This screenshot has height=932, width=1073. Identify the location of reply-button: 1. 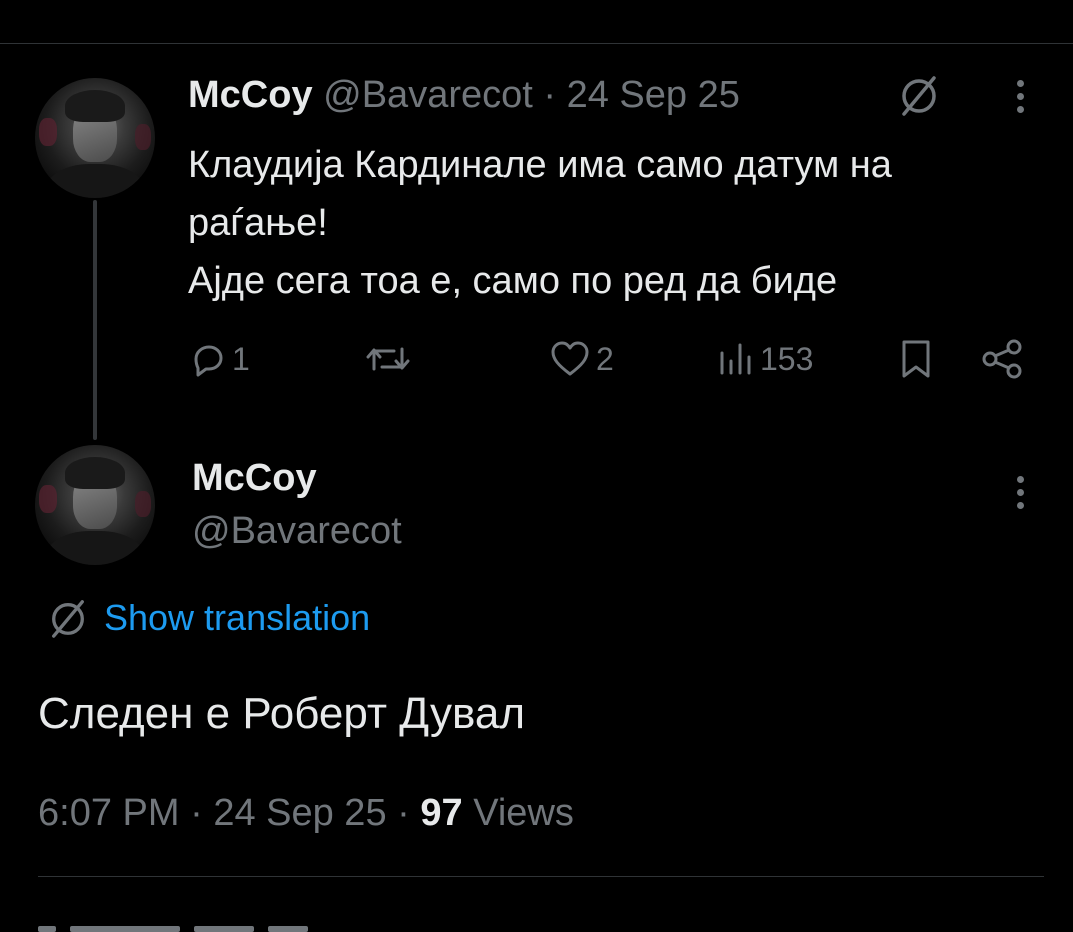
(219, 359).